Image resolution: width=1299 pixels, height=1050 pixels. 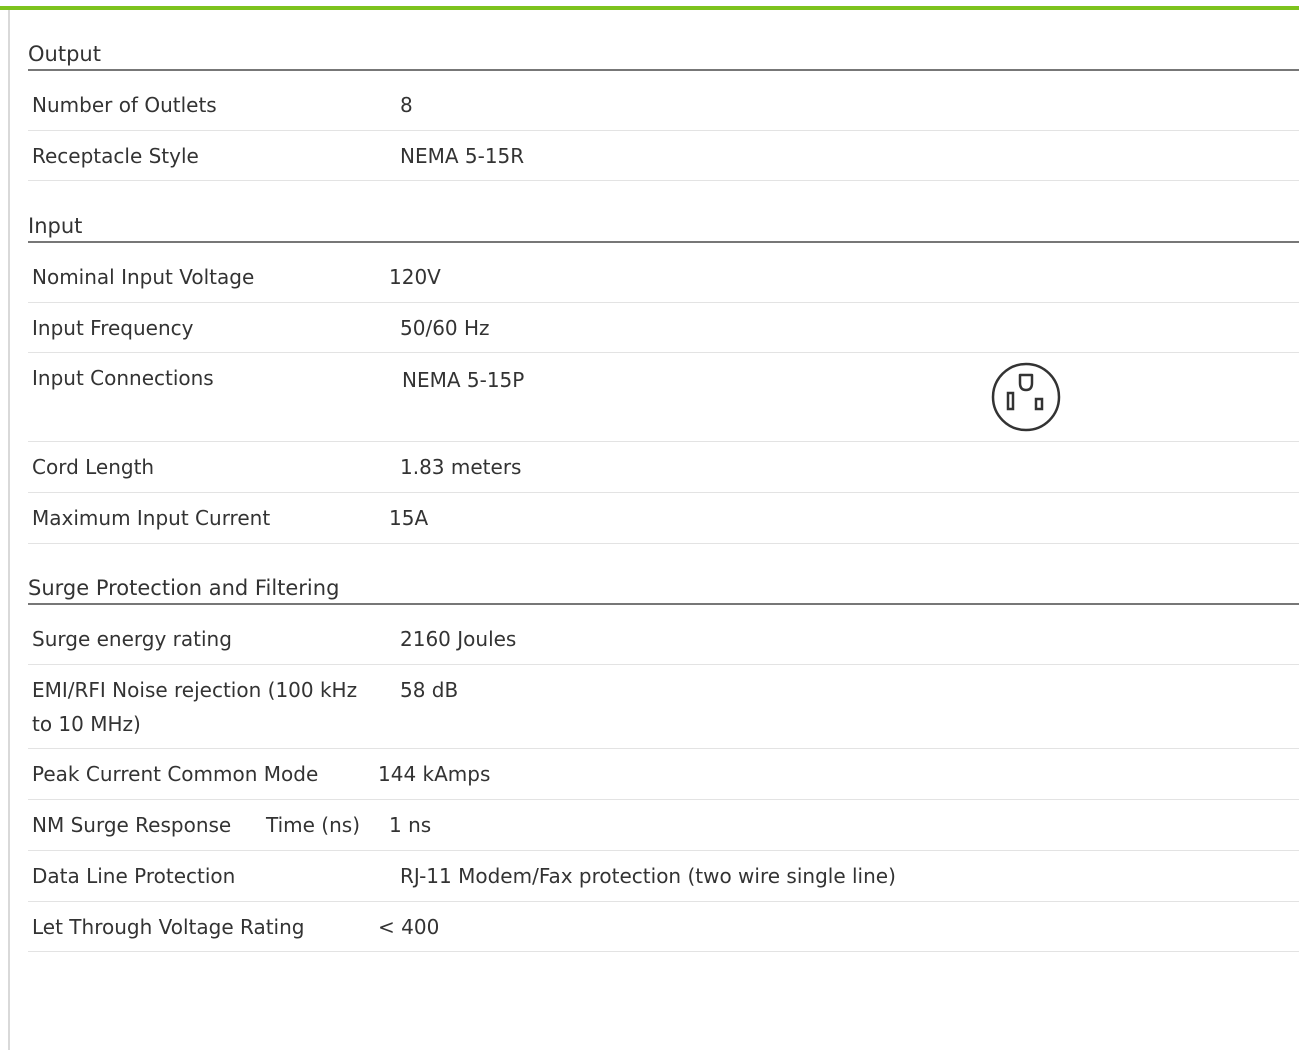 What do you see at coordinates (313, 825) in the screenshot?
I see `spec-label-extra: Time (ns)` at bounding box center [313, 825].